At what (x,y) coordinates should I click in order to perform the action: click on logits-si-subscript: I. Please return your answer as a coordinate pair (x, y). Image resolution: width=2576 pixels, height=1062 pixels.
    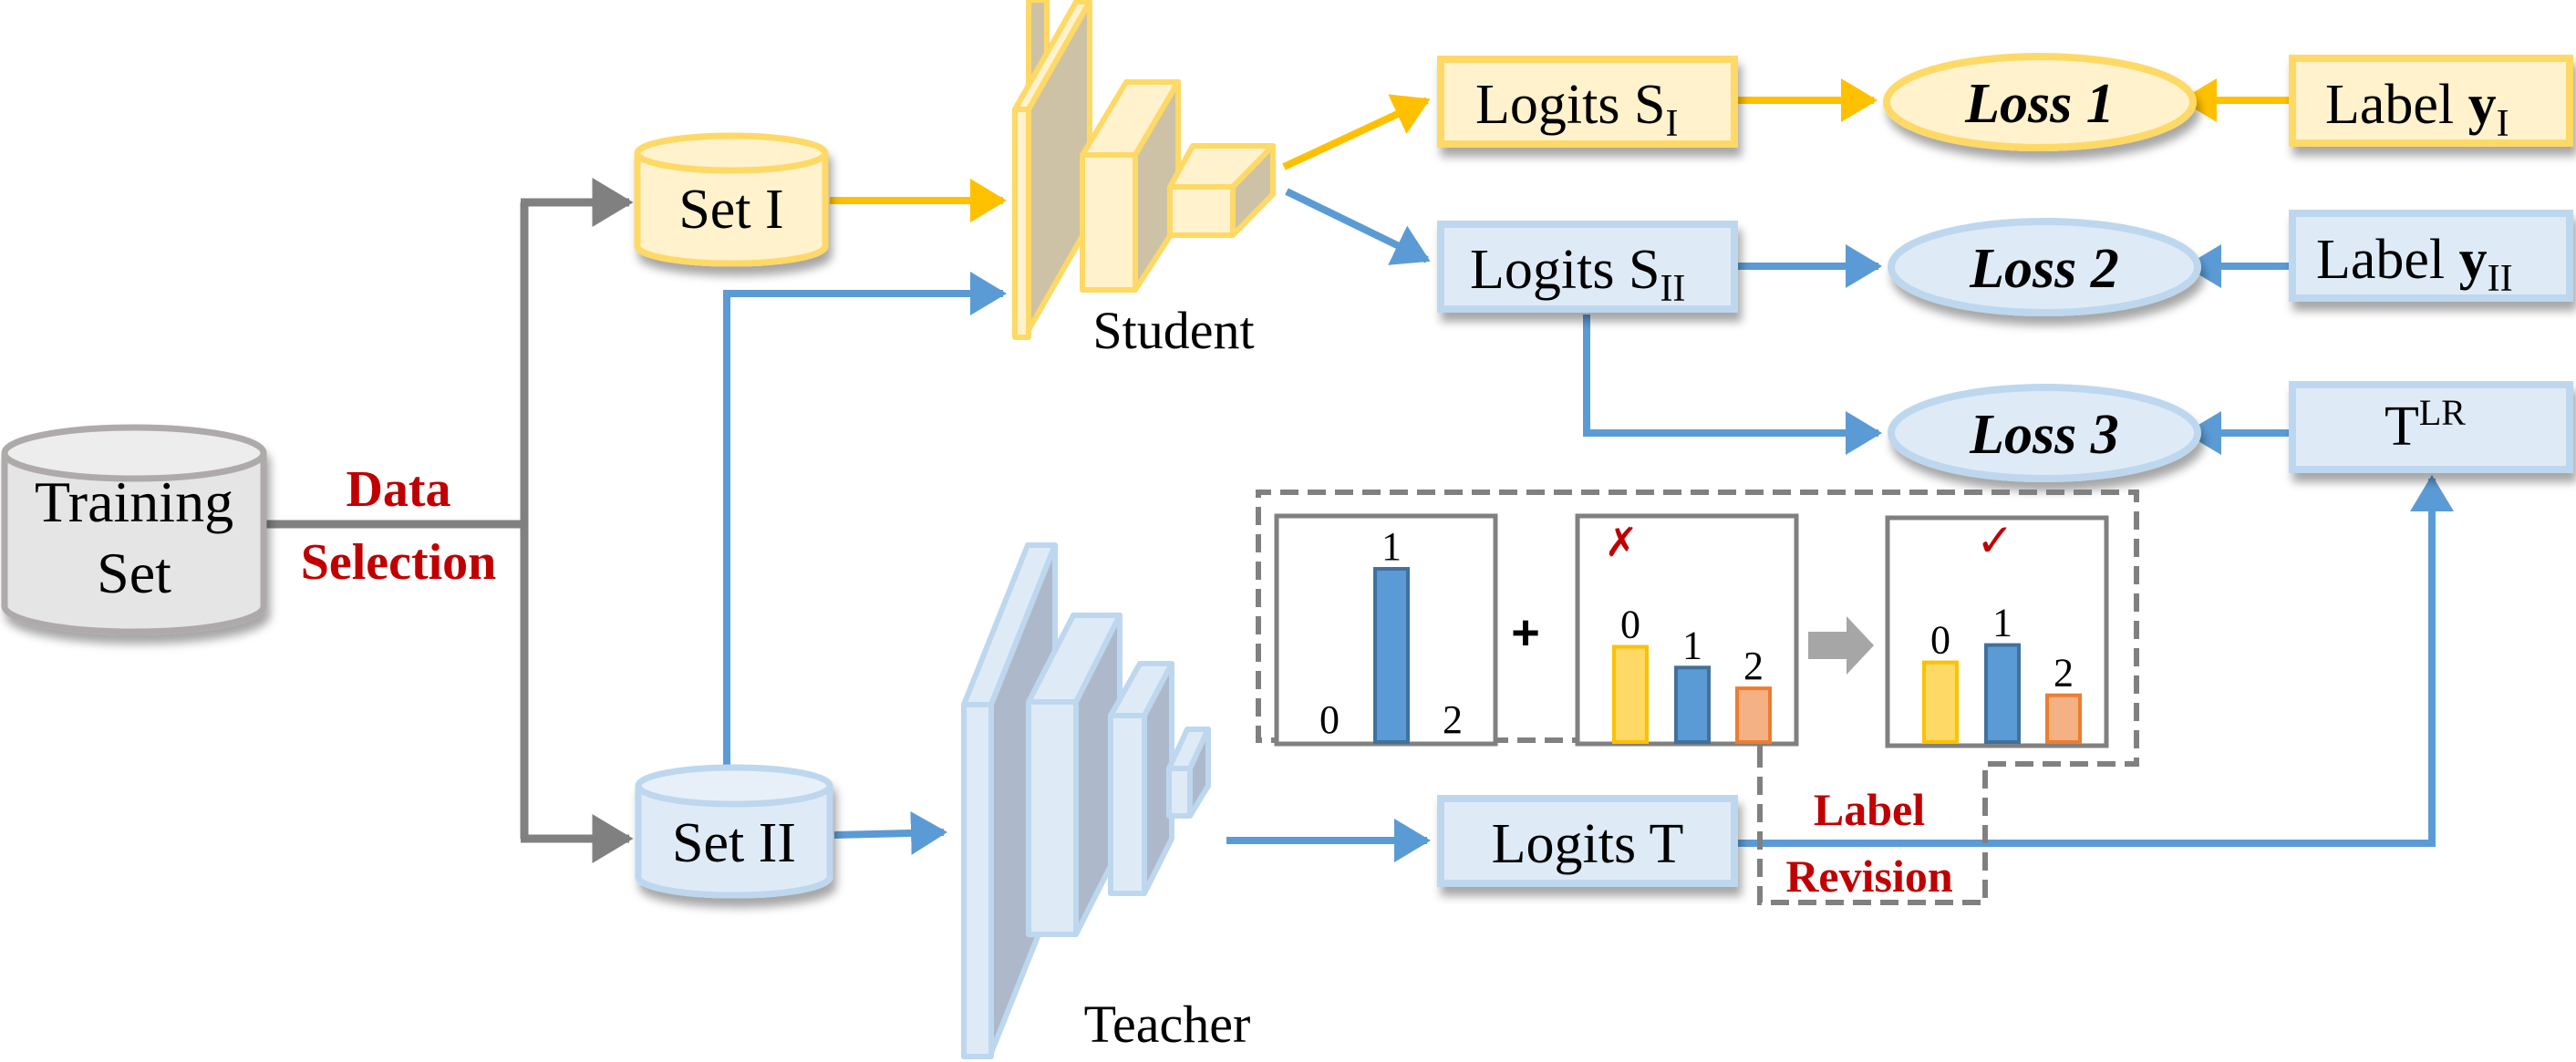
    Looking at the image, I should click on (1671, 124).